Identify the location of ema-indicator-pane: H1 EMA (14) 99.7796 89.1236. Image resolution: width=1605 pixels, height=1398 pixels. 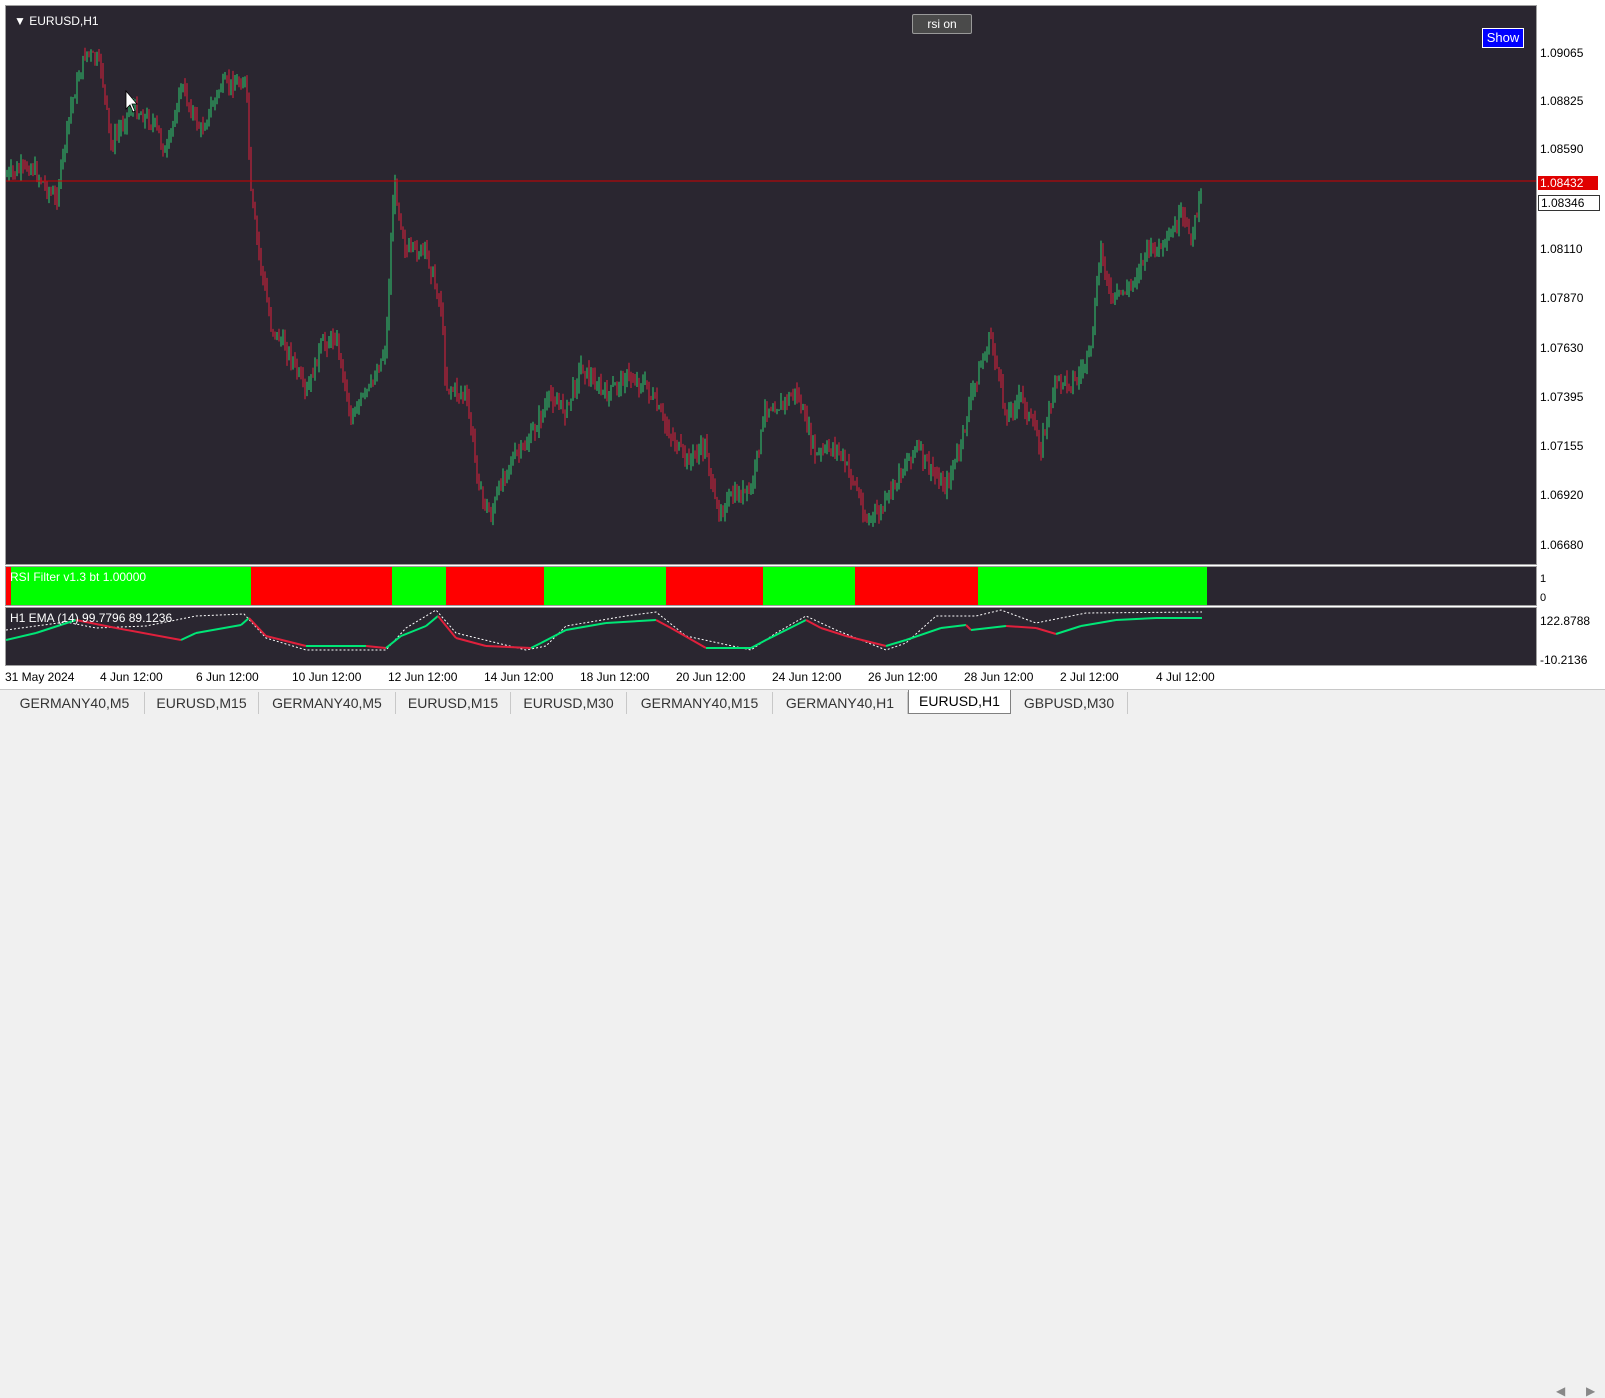
(771, 636).